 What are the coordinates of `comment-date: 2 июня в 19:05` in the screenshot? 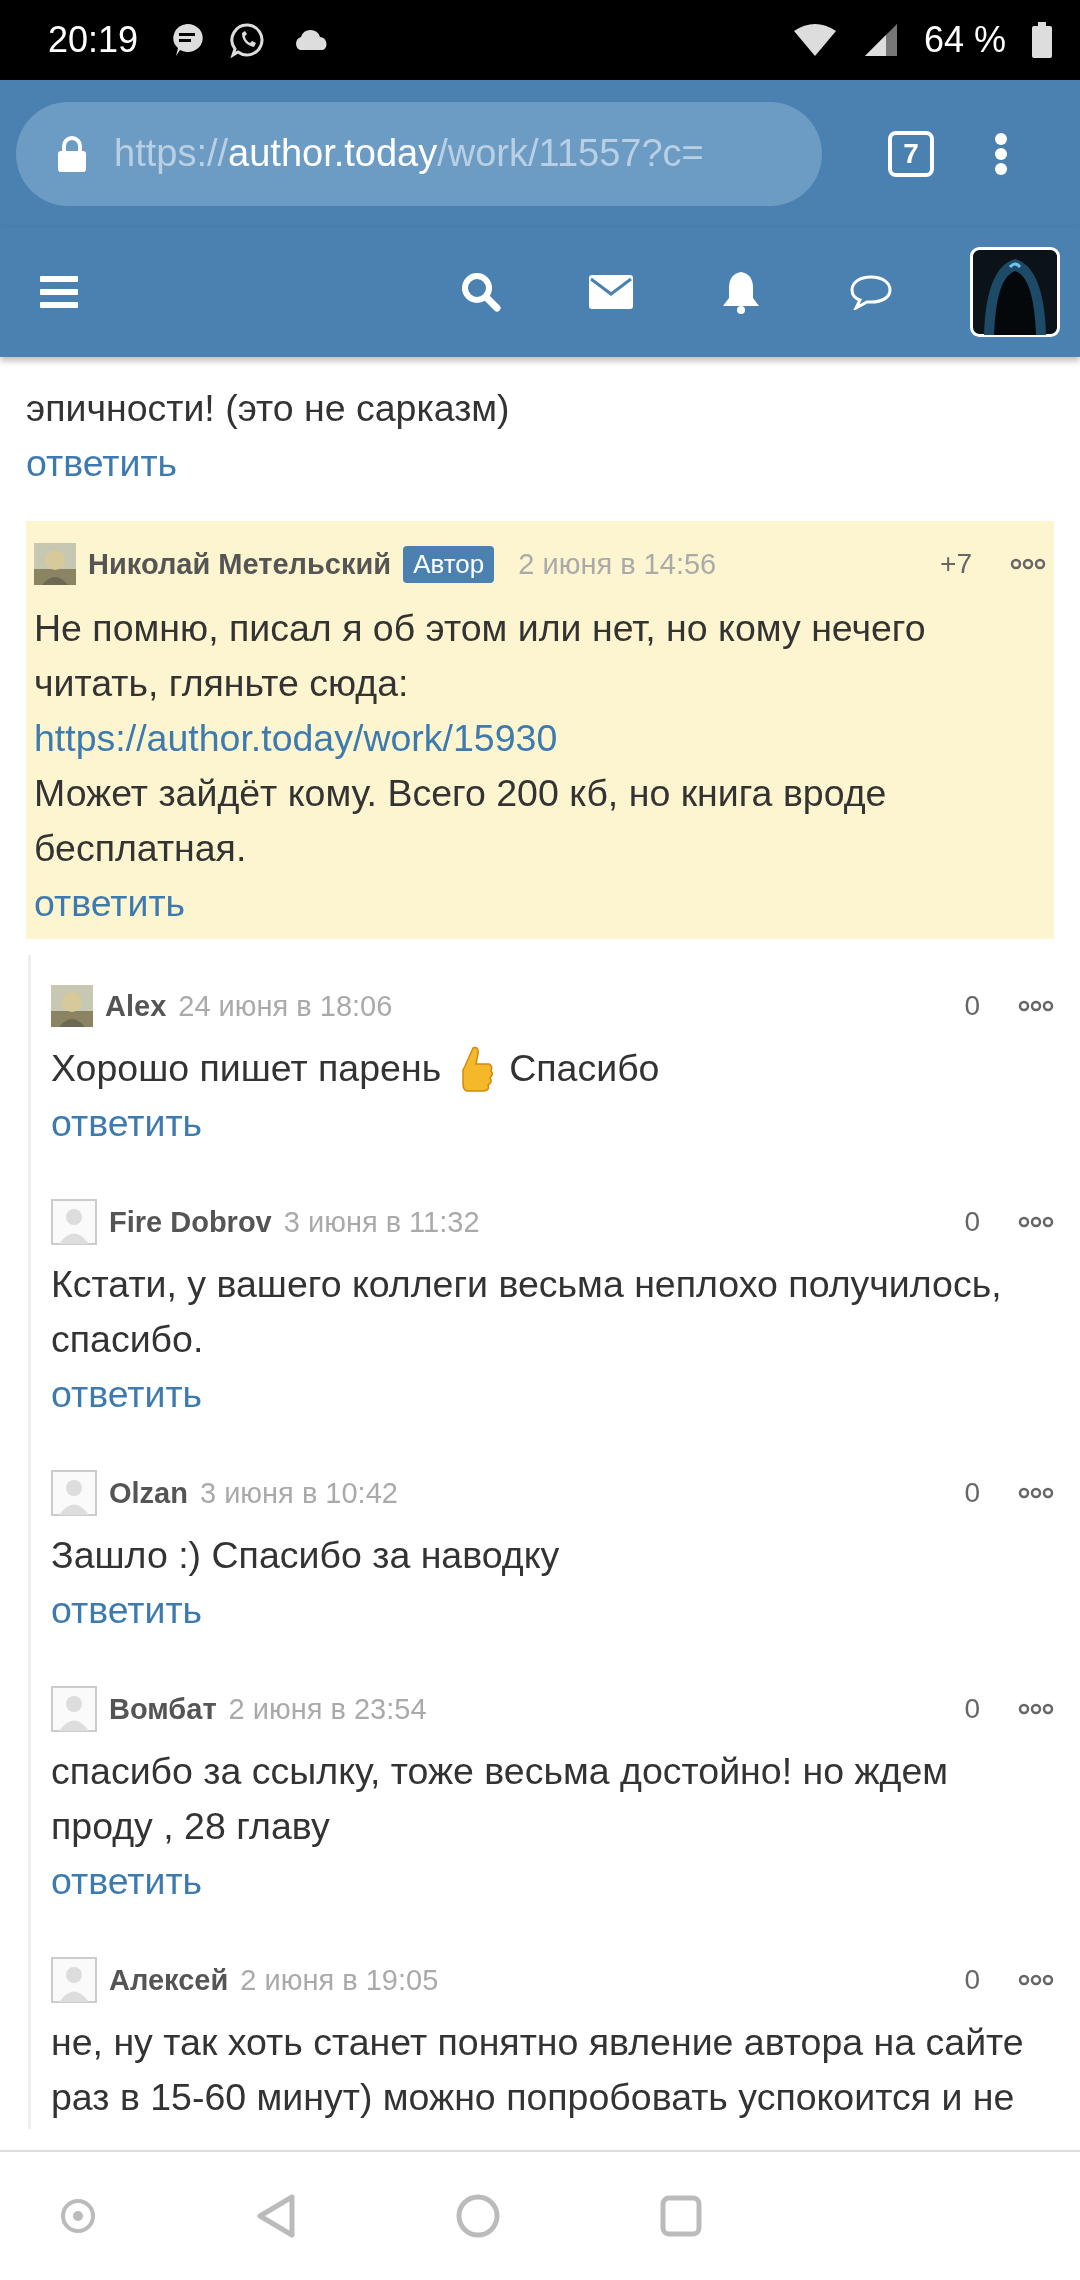 It's located at (339, 1980).